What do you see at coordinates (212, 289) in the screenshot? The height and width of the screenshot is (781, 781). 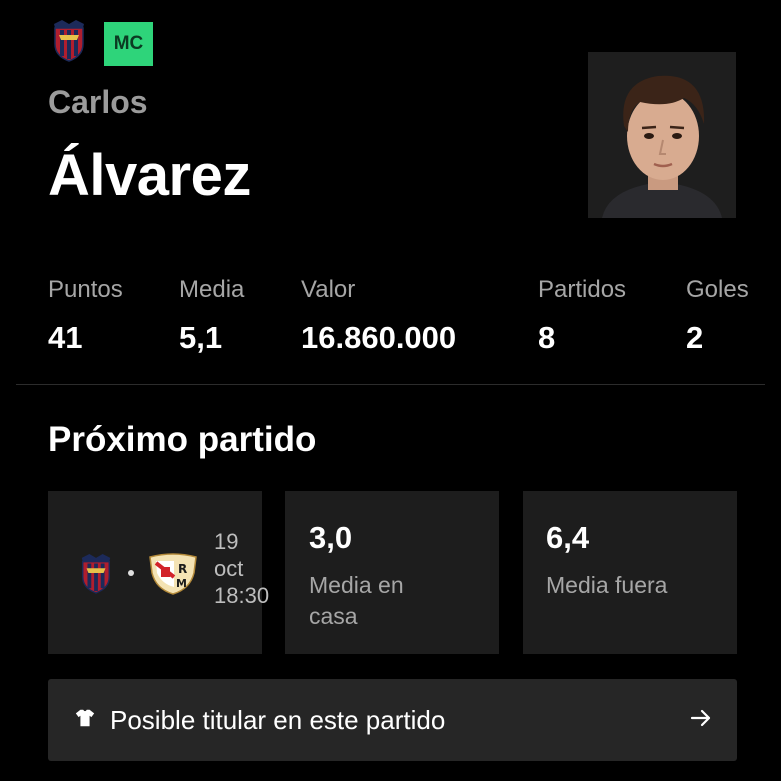 I see `stat-label-media: Media` at bounding box center [212, 289].